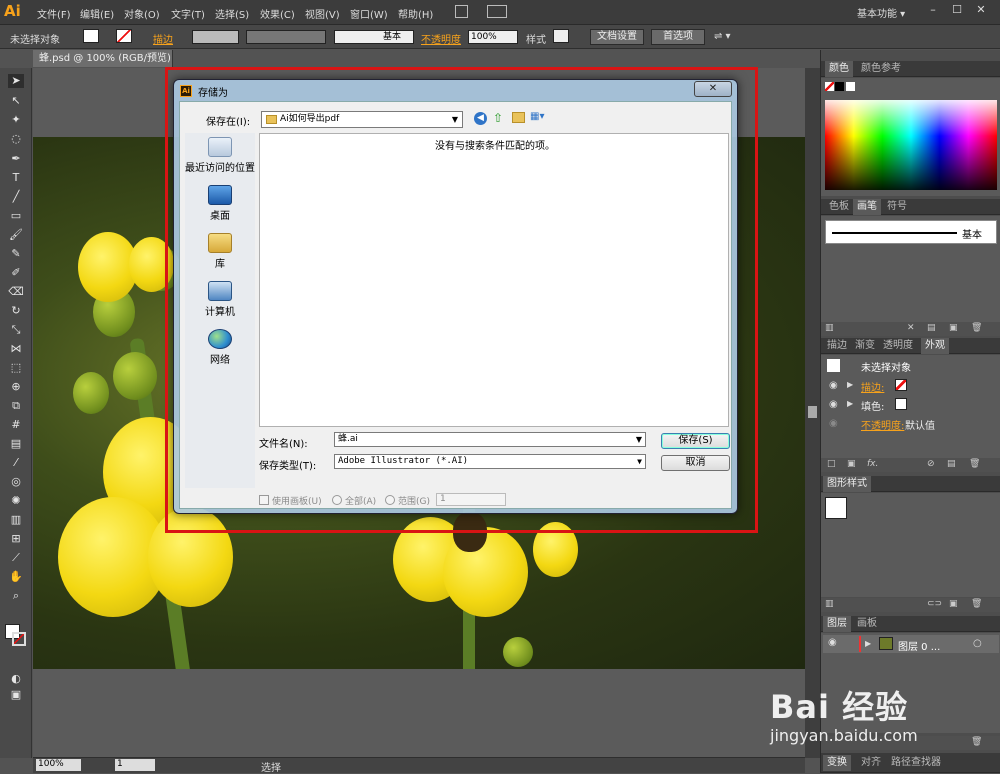 The height and width of the screenshot is (774, 1000). I want to click on clear-appearance-icon: ⊘, so click(931, 464).